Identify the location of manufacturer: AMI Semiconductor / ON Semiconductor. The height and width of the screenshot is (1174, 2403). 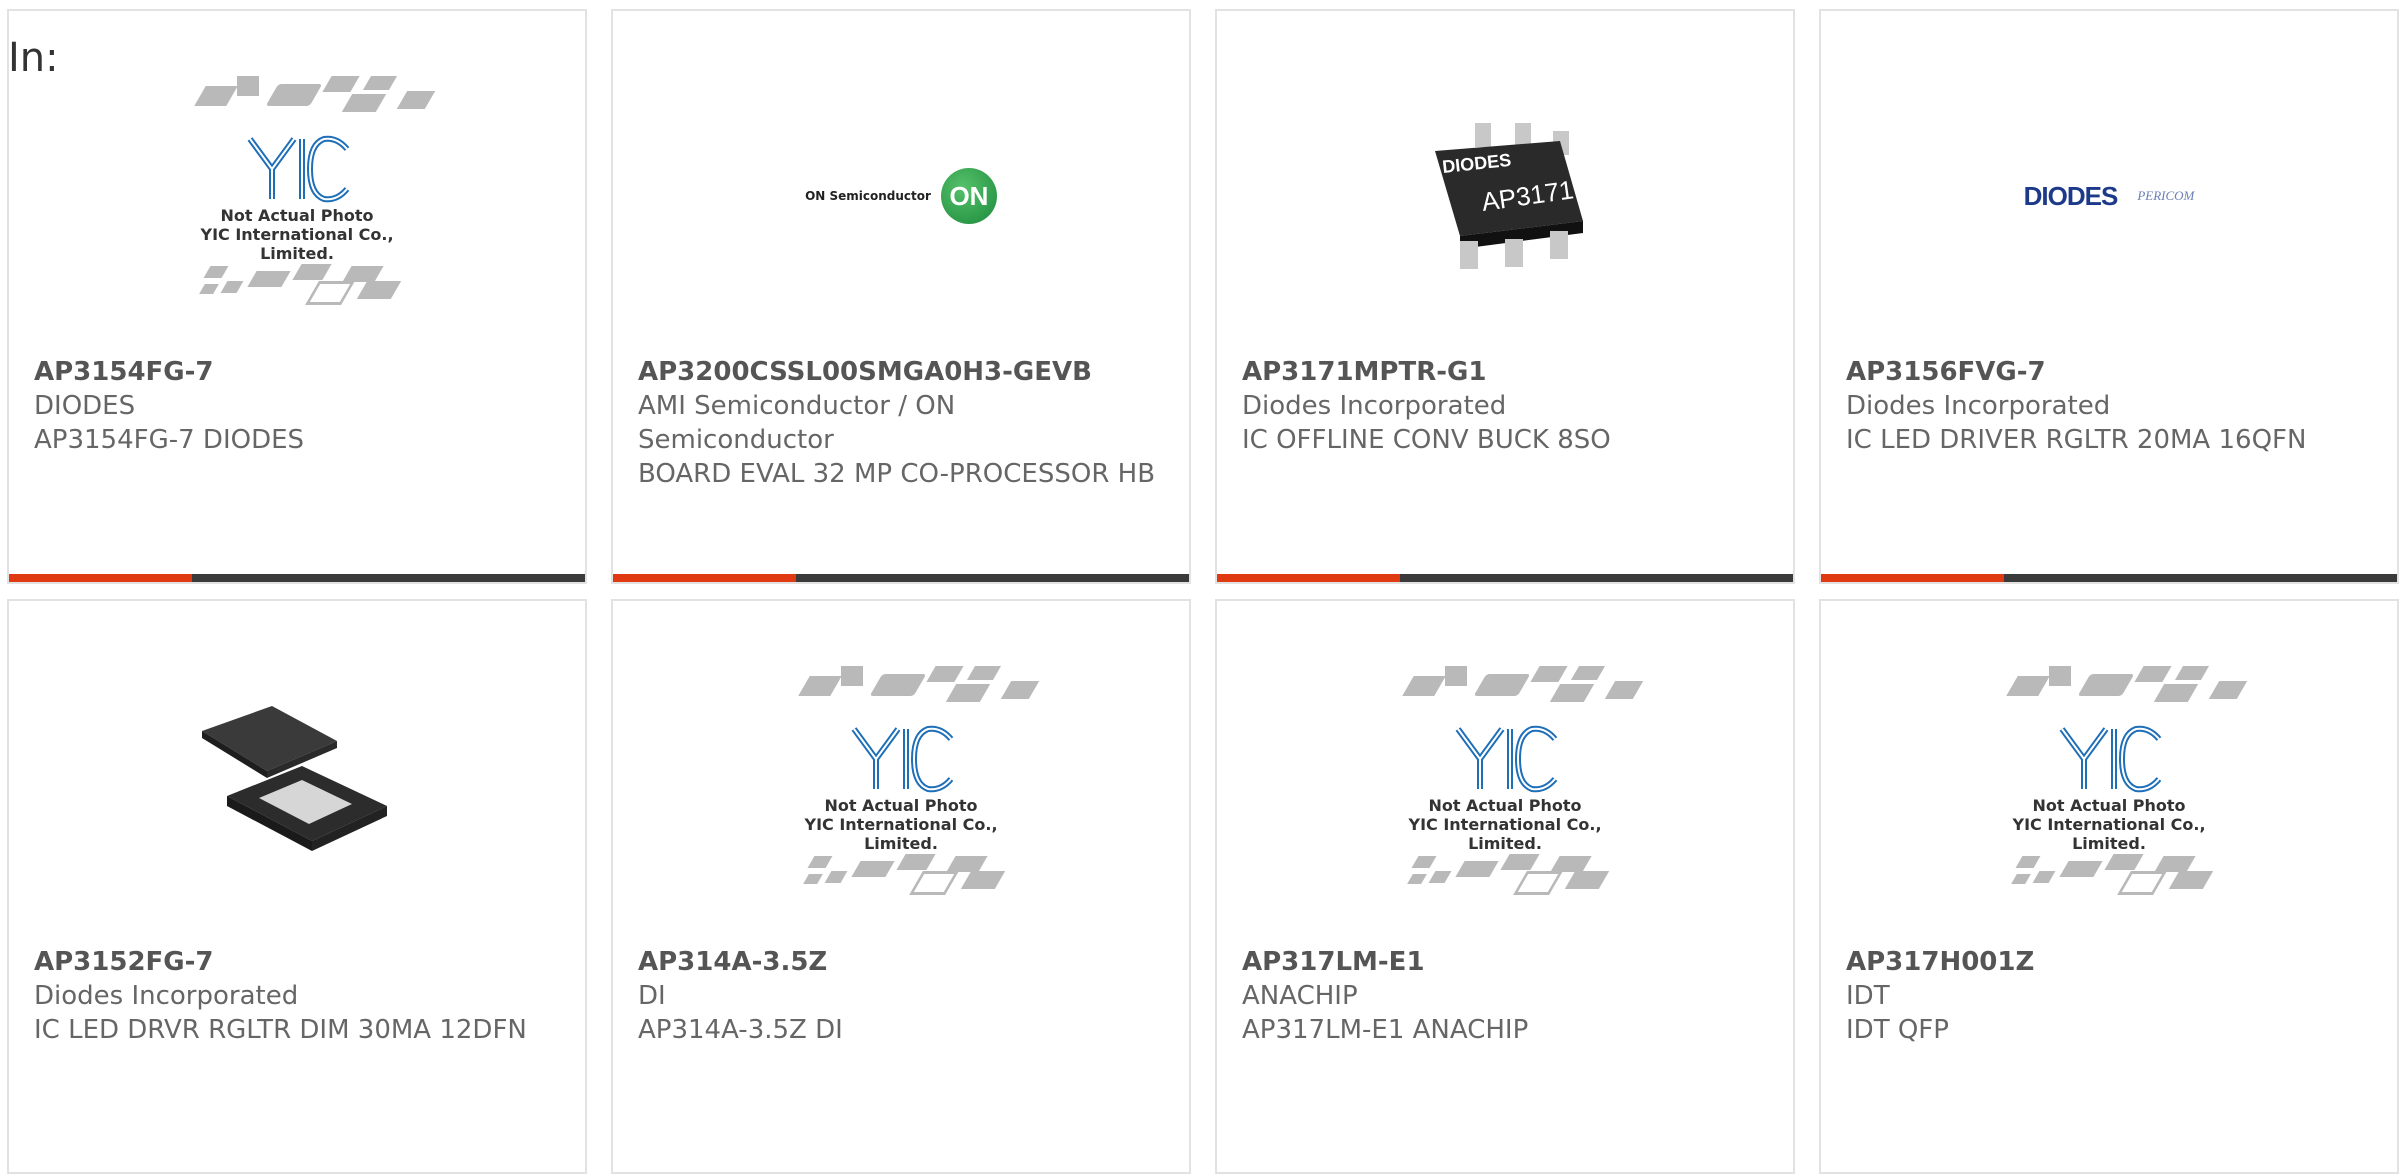
(797, 423).